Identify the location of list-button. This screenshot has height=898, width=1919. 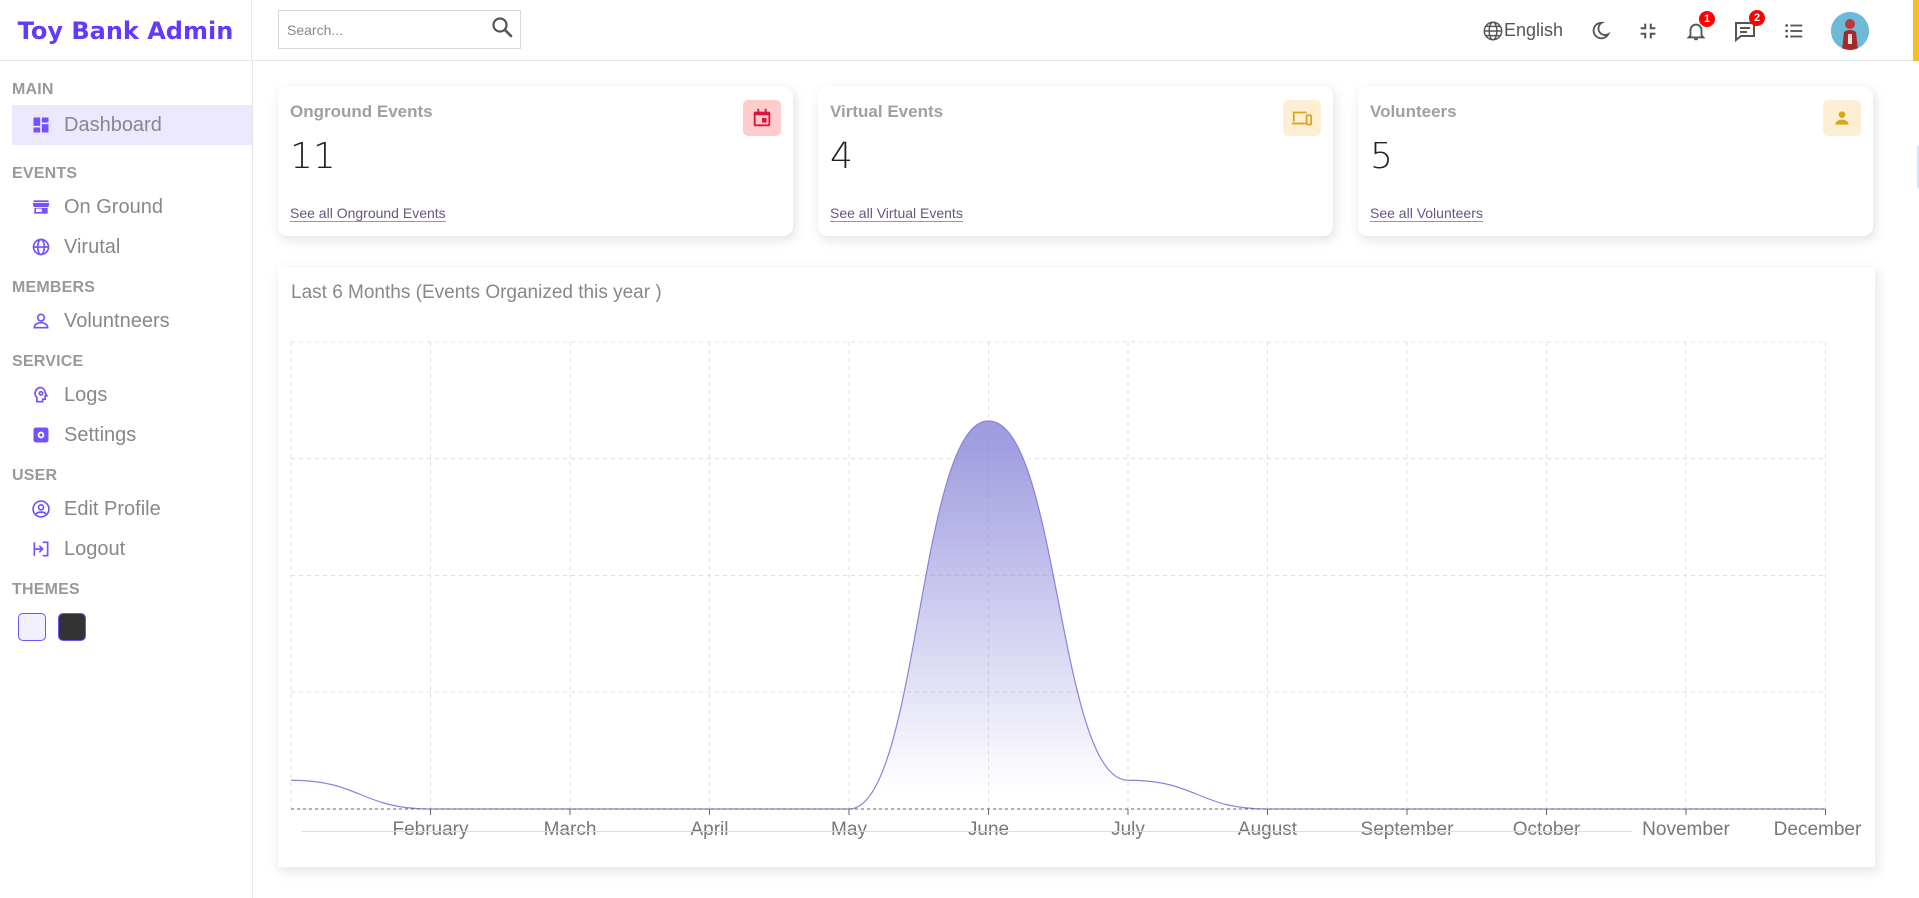
(1794, 31).